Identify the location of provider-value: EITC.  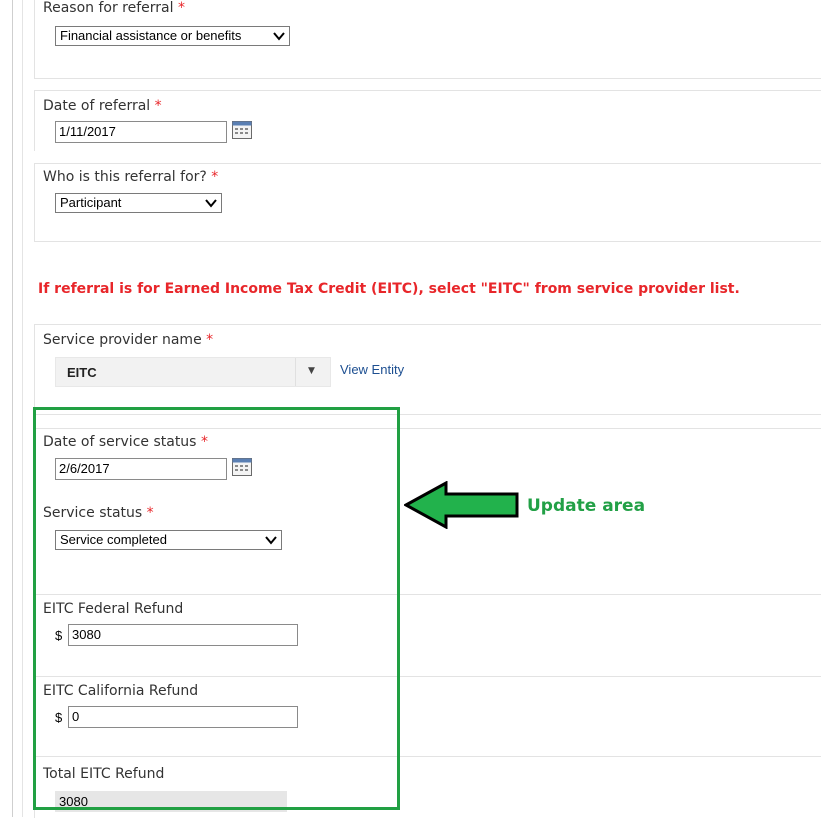
(82, 372).